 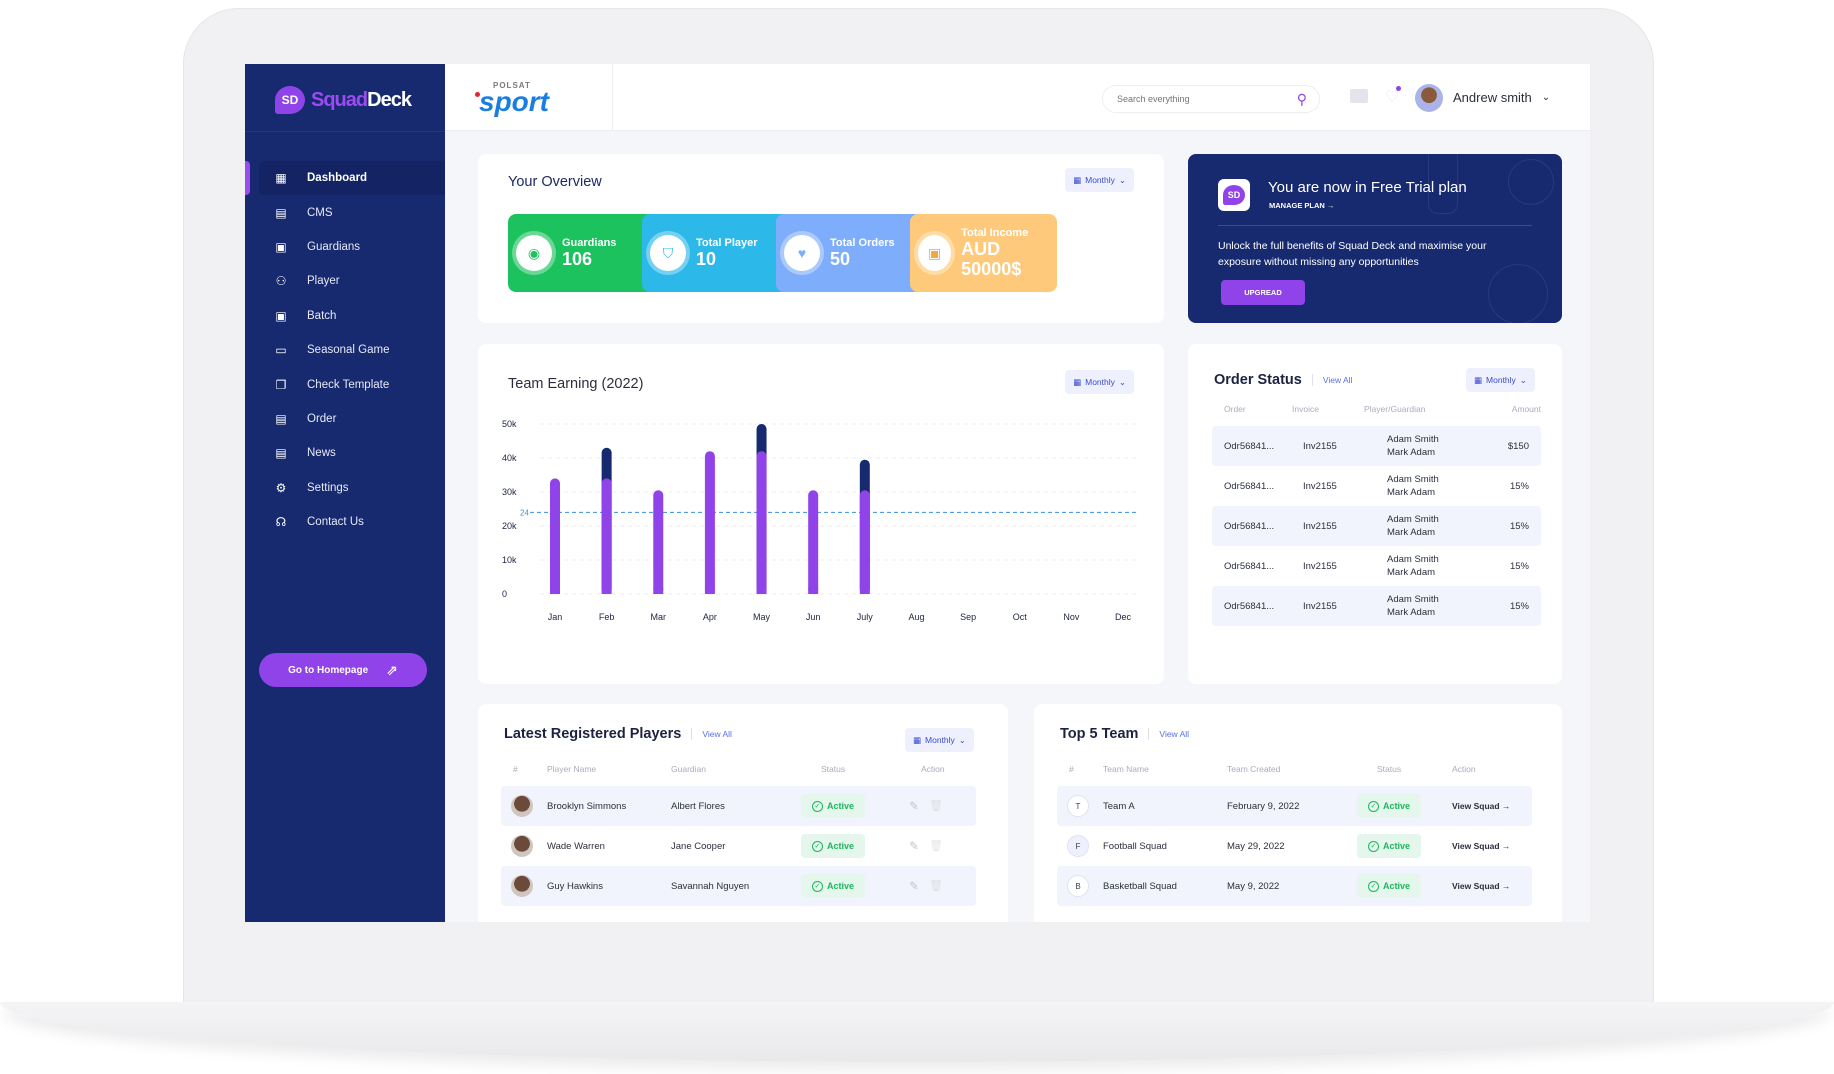 I want to click on players-monthly-dropdown: ▦ Monthly ⌄, so click(x=939, y=740).